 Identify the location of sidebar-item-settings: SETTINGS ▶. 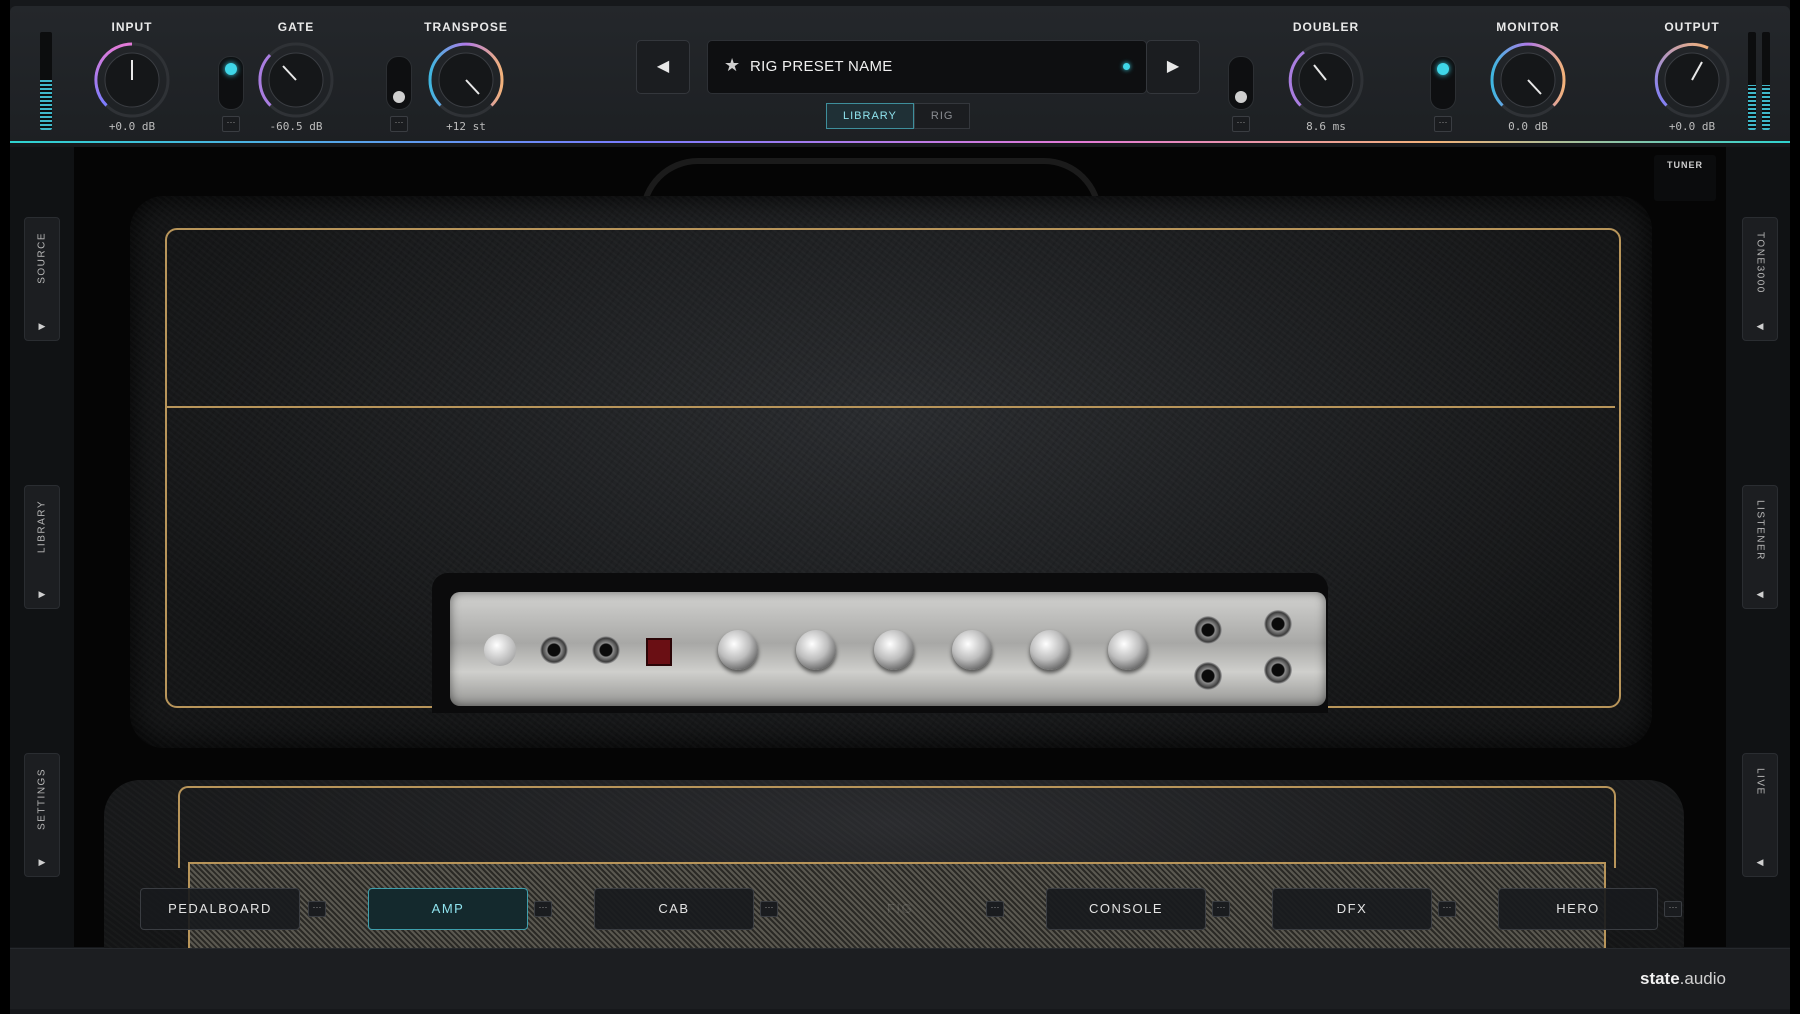
(42, 815).